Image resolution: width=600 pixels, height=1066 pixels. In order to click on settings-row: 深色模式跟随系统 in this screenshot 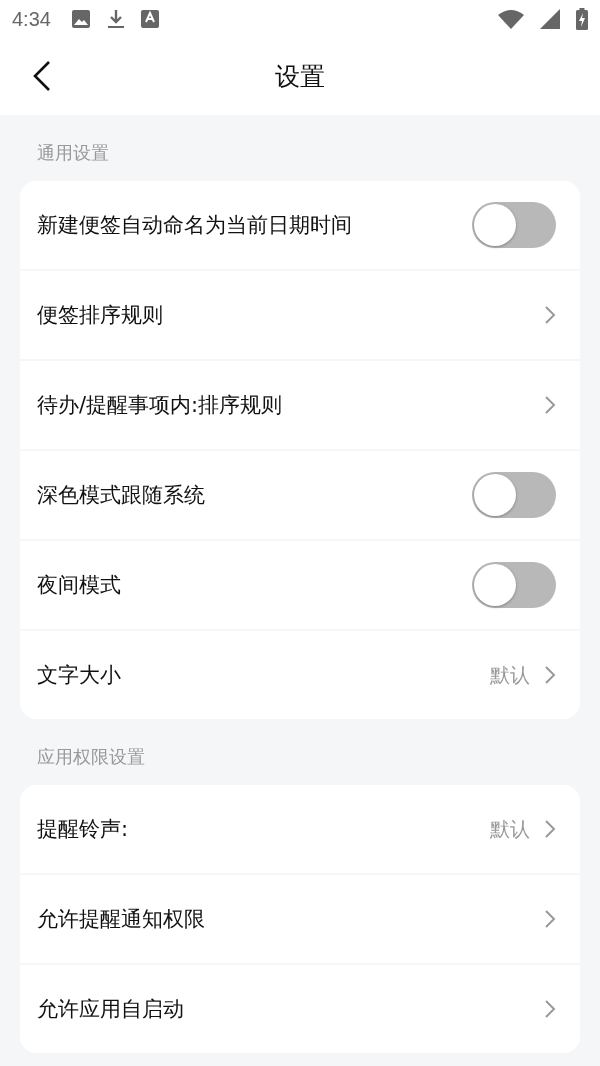, I will do `click(300, 494)`.